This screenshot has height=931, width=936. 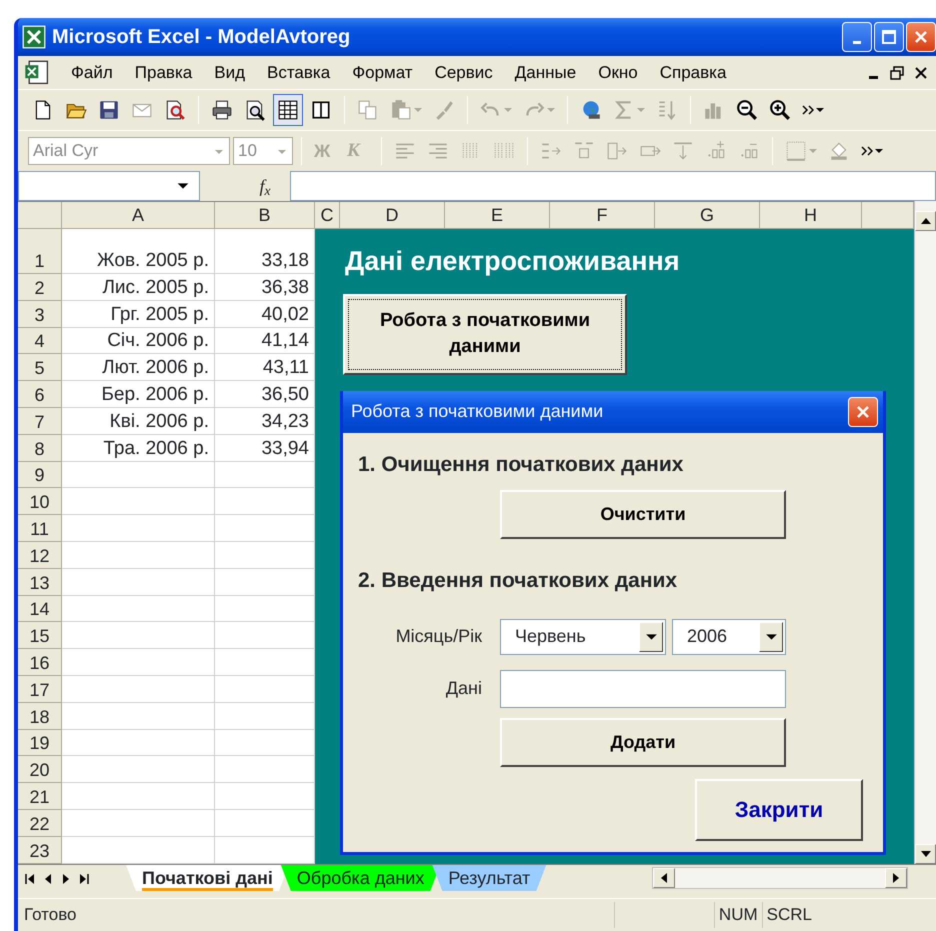 I want to click on zoom-in-icon, so click(x=780, y=110).